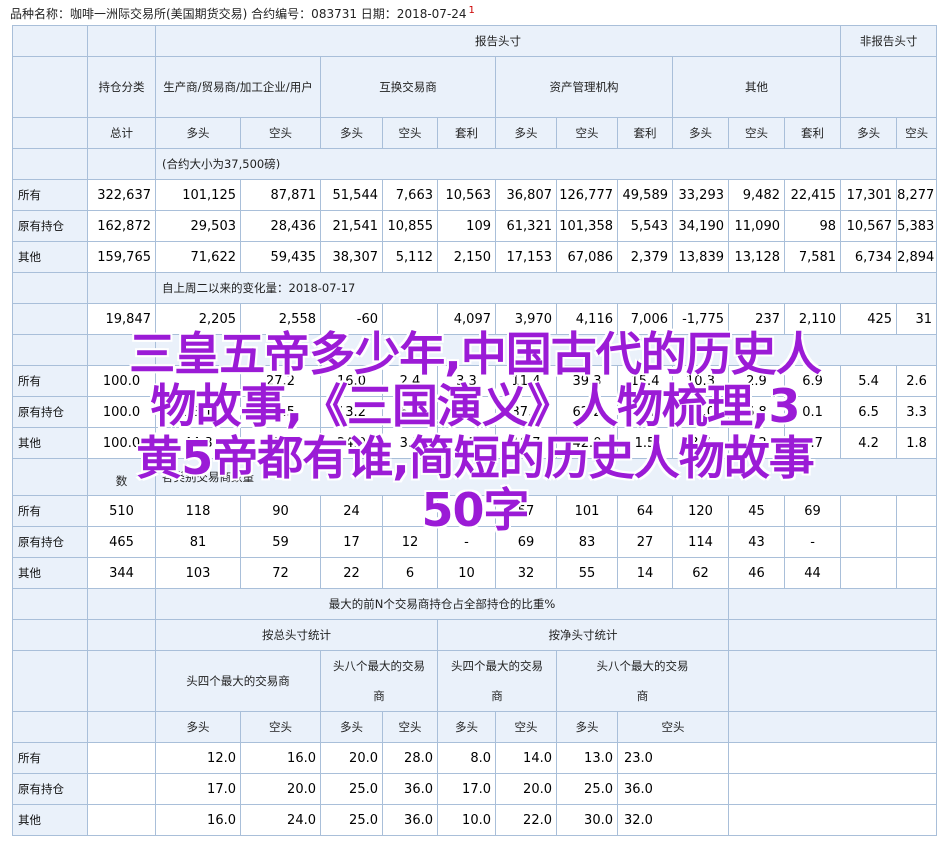 The height and width of the screenshot is (867, 950). What do you see at coordinates (238, 681) in the screenshot?
I see `top4-gross-header: 头四个最大的交易商` at bounding box center [238, 681].